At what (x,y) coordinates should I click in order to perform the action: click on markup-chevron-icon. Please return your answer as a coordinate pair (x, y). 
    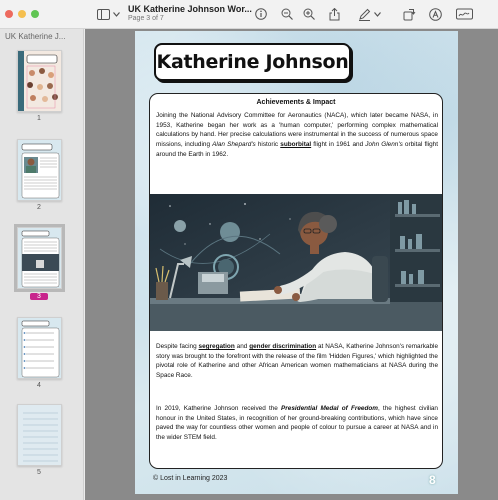
    Looking at the image, I should click on (377, 14).